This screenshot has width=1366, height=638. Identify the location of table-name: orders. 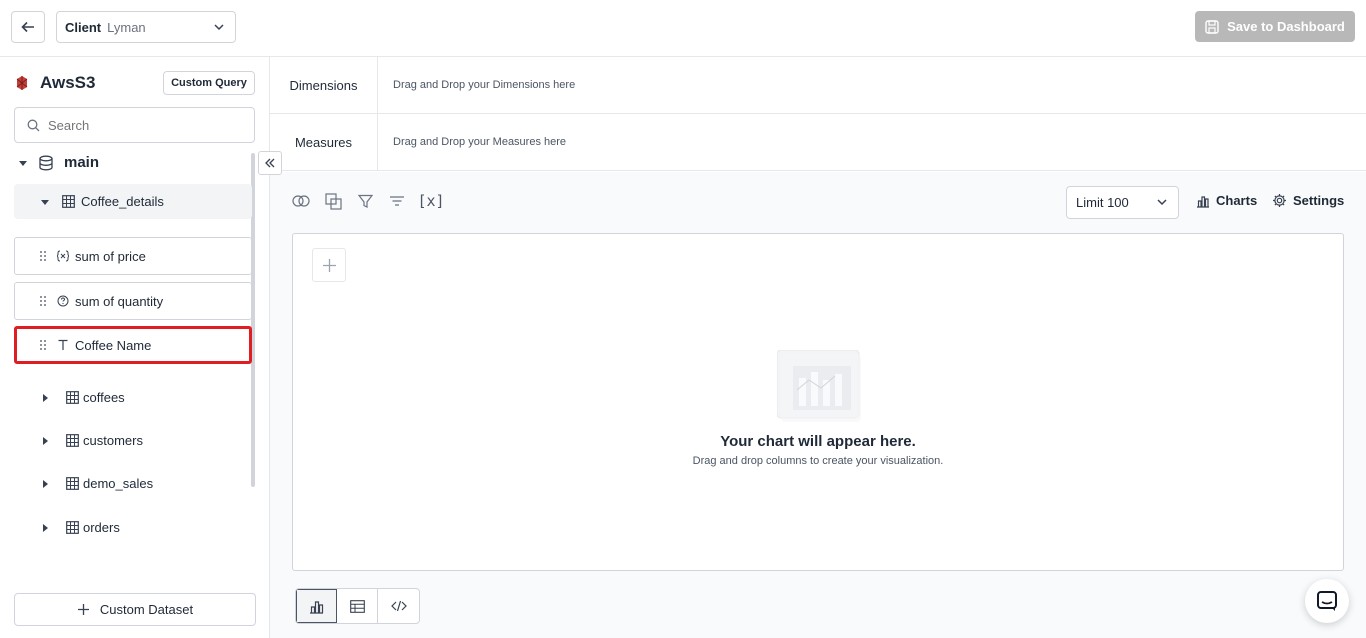
(101, 527).